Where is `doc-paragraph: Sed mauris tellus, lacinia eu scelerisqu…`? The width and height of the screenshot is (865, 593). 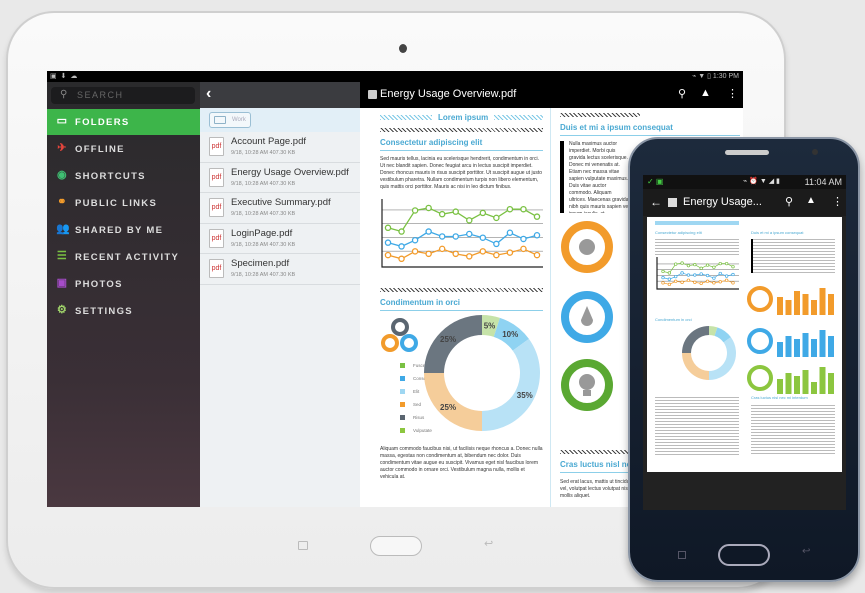 doc-paragraph: Sed mauris tellus, lacinia eu scelerisqu… is located at coordinates (461, 173).